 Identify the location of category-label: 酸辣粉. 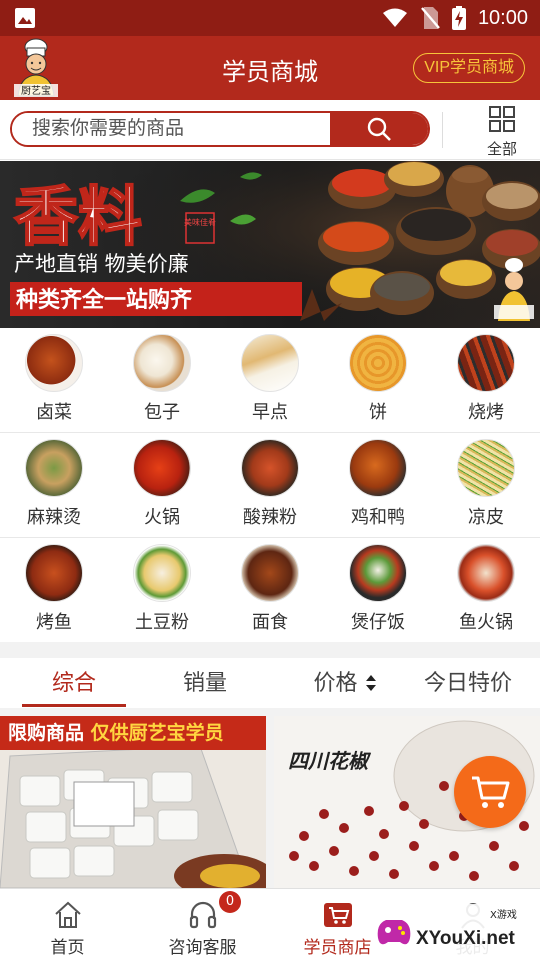
(270, 517).